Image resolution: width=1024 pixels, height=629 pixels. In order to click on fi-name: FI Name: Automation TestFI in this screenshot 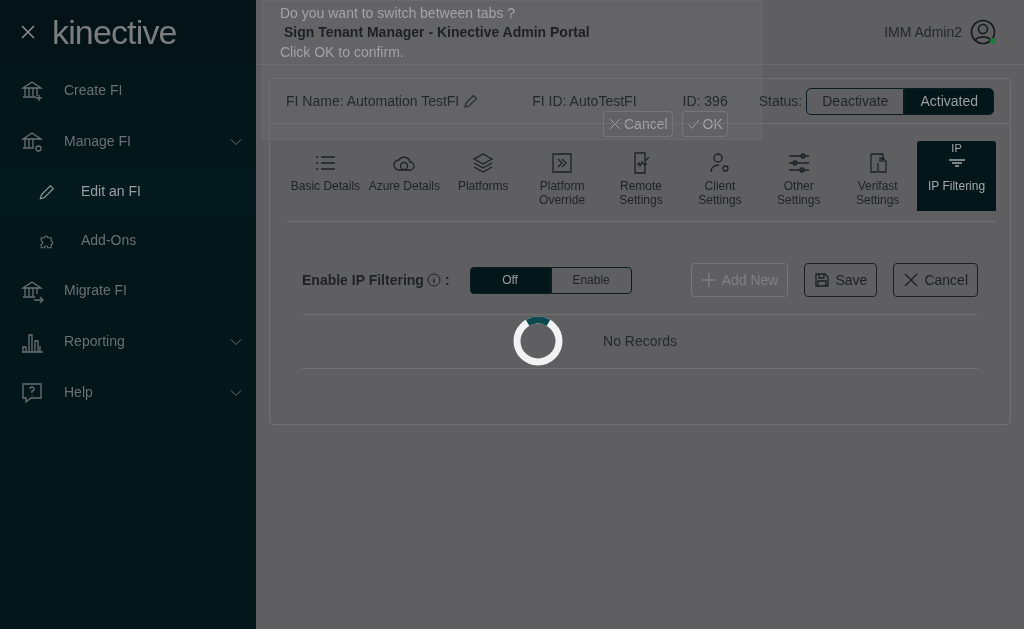, I will do `click(373, 101)`.